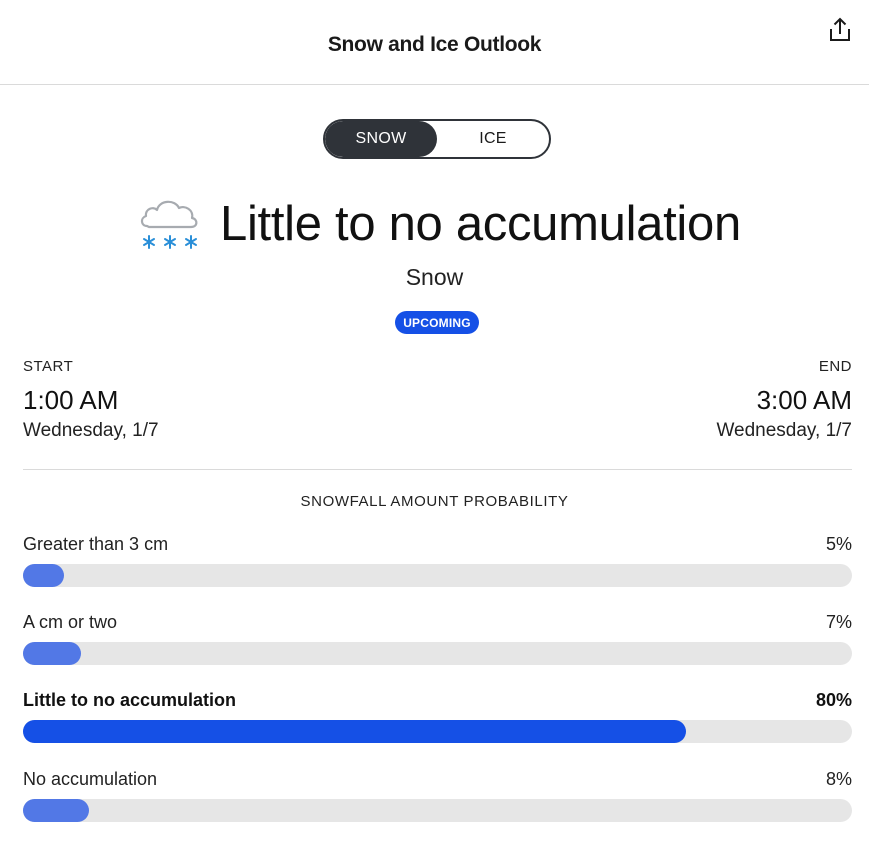 This screenshot has width=869, height=855. Describe the element at coordinates (804, 400) in the screenshot. I see `end-time: 3:00 AM` at that location.